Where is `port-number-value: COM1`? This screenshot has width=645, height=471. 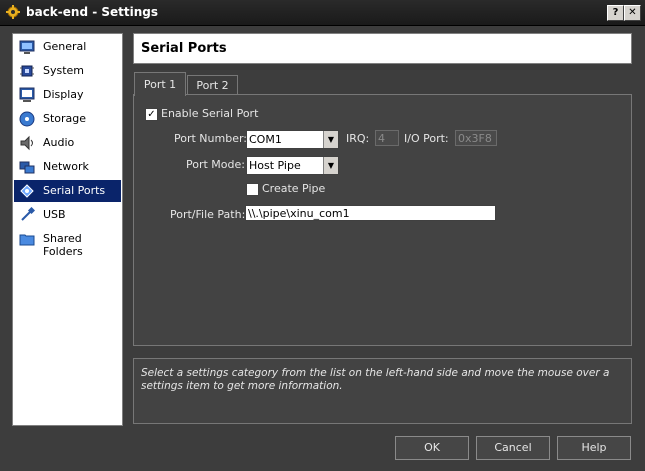 port-number-value: COM1 is located at coordinates (265, 139).